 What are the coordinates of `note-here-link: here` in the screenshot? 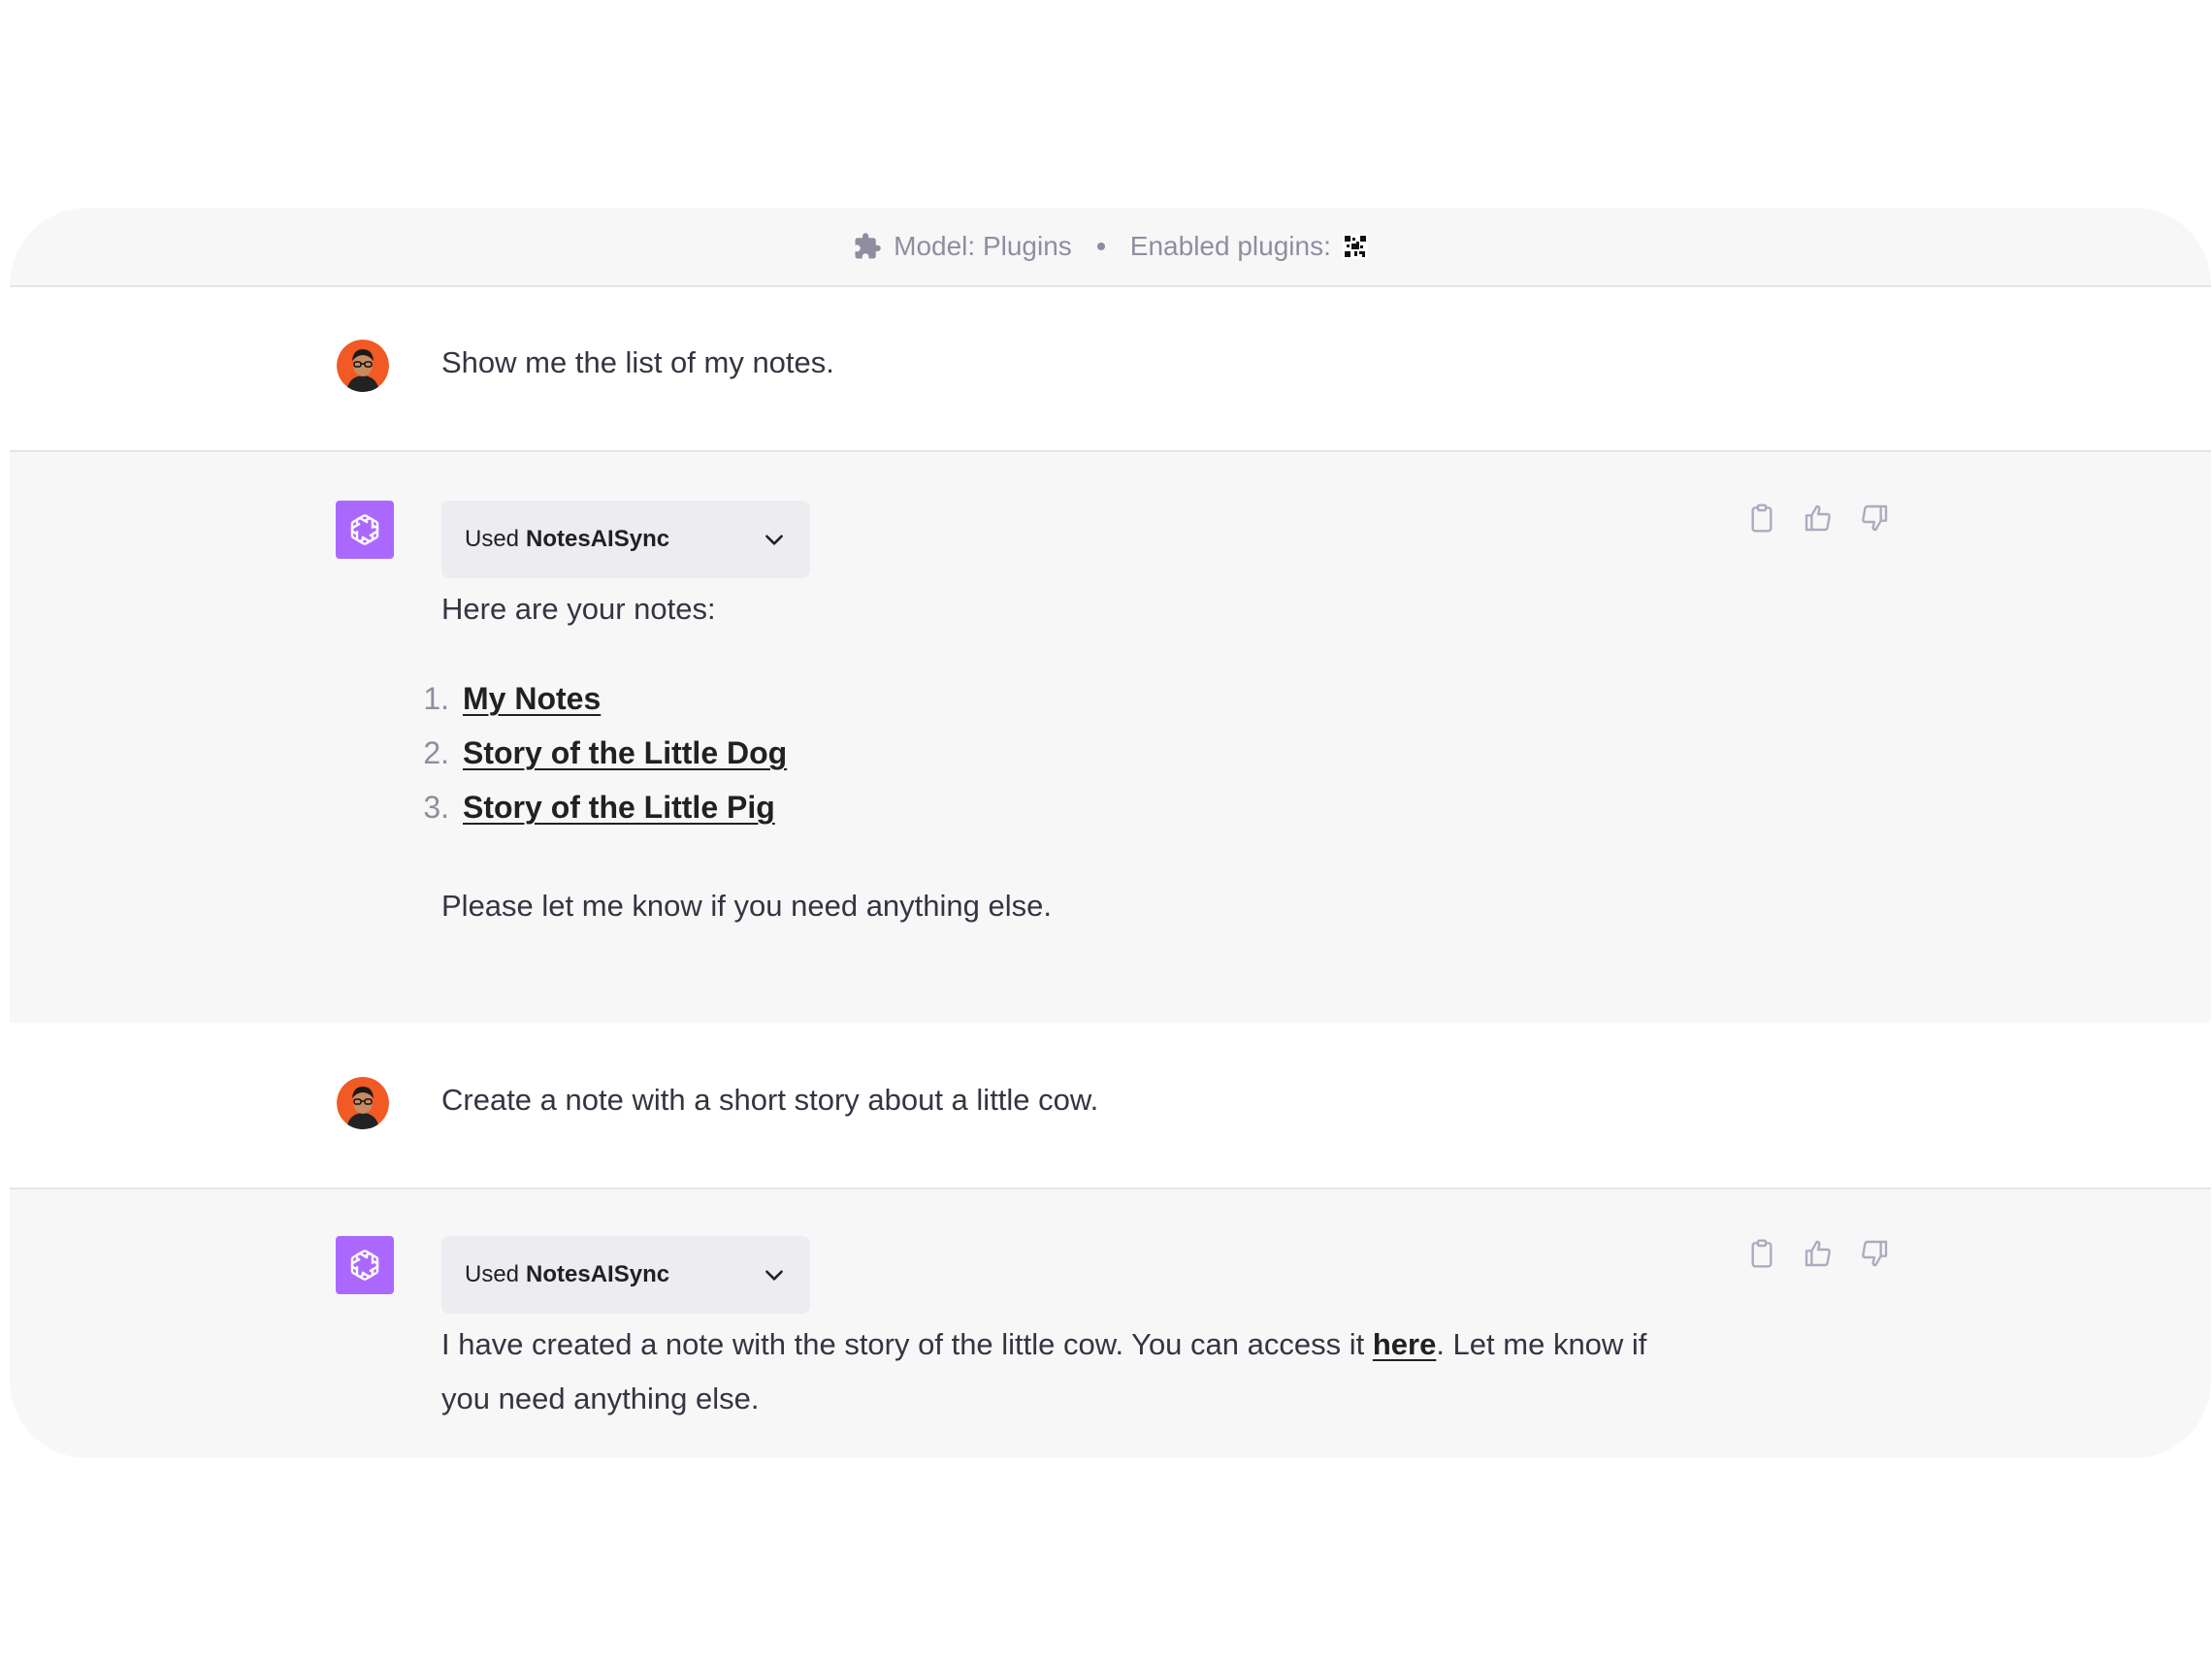 It's located at (1405, 1344).